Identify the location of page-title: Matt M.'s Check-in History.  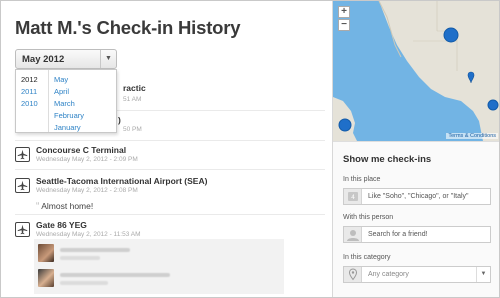
(128, 27).